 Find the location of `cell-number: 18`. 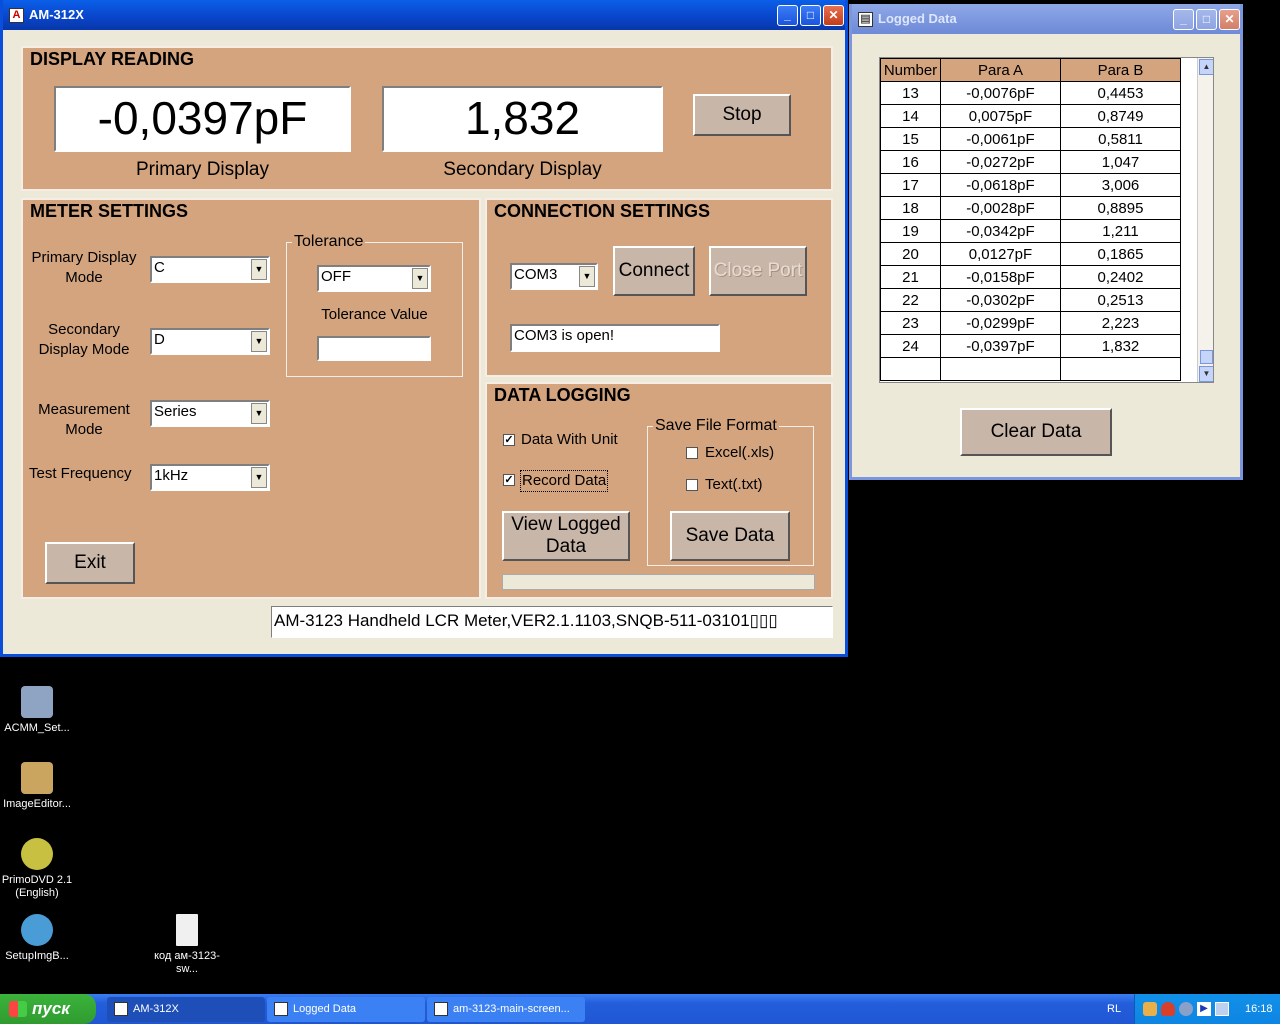

cell-number: 18 is located at coordinates (910, 208).